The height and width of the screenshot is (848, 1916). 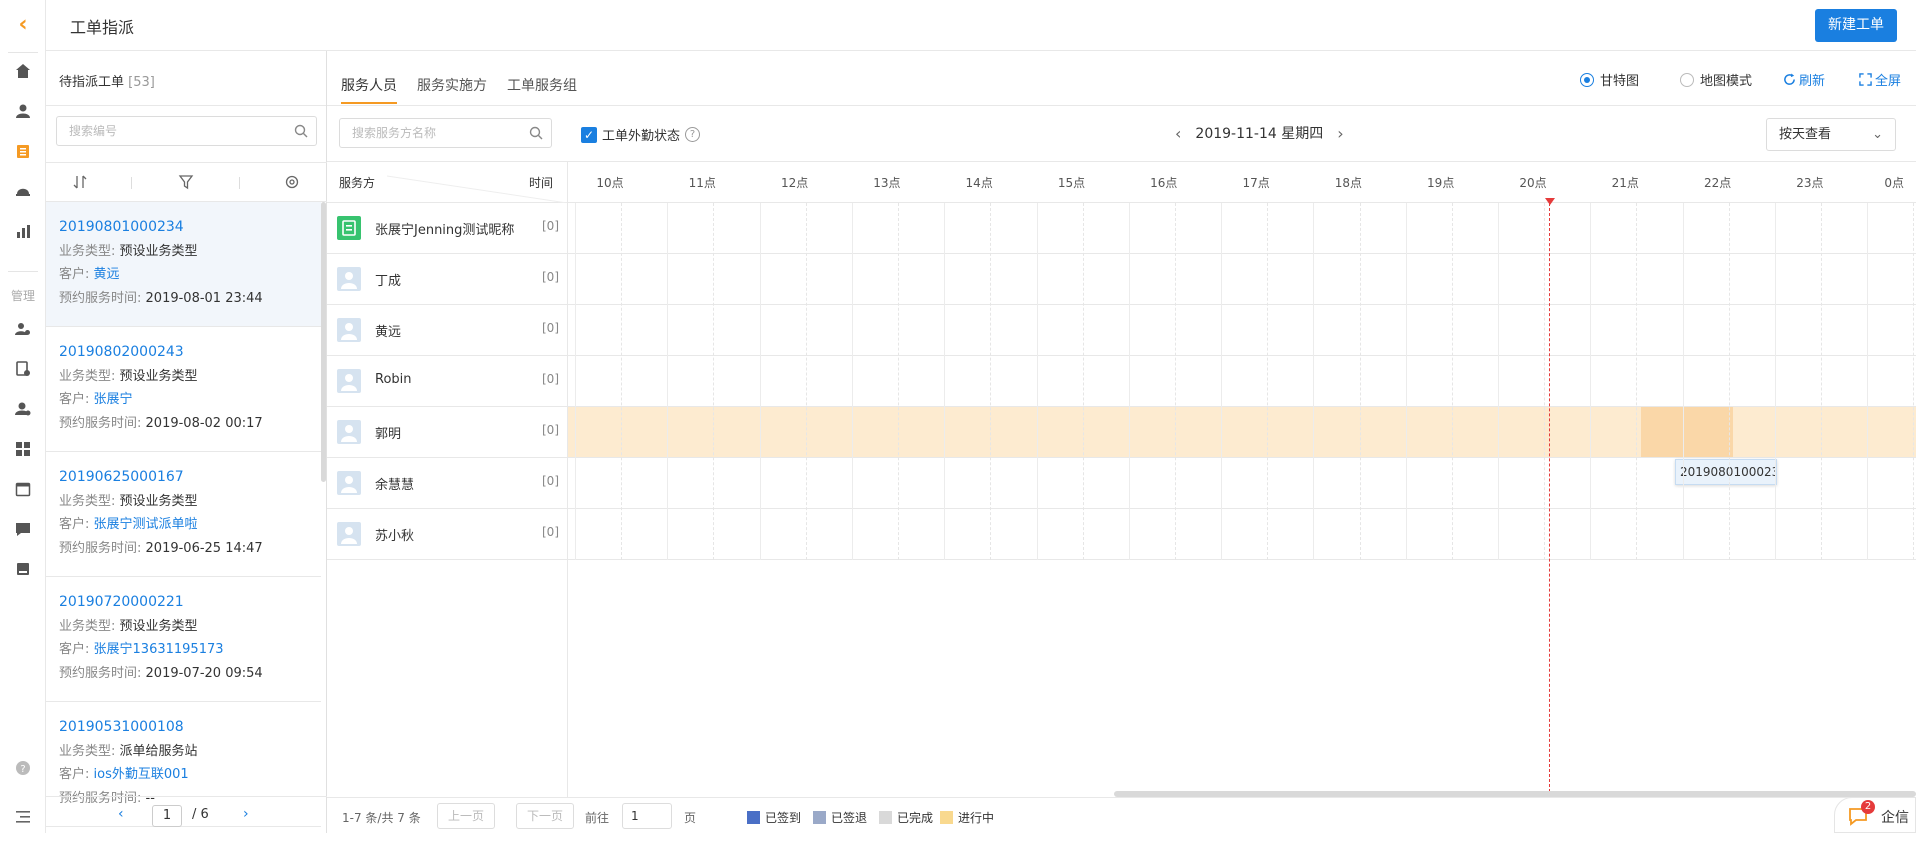 What do you see at coordinates (466, 816) in the screenshot?
I see `prev-page-button: 上一页` at bounding box center [466, 816].